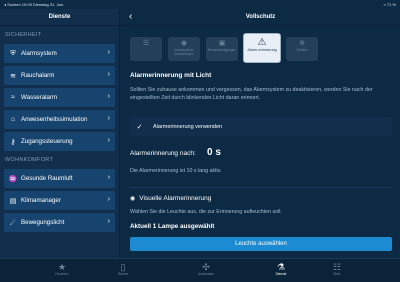 The width and height of the screenshot is (400, 282). Describe the element at coordinates (59, 97) in the screenshot. I see `sidebar-item-wasseralarm: ≈ Wasseralarm ›` at that location.